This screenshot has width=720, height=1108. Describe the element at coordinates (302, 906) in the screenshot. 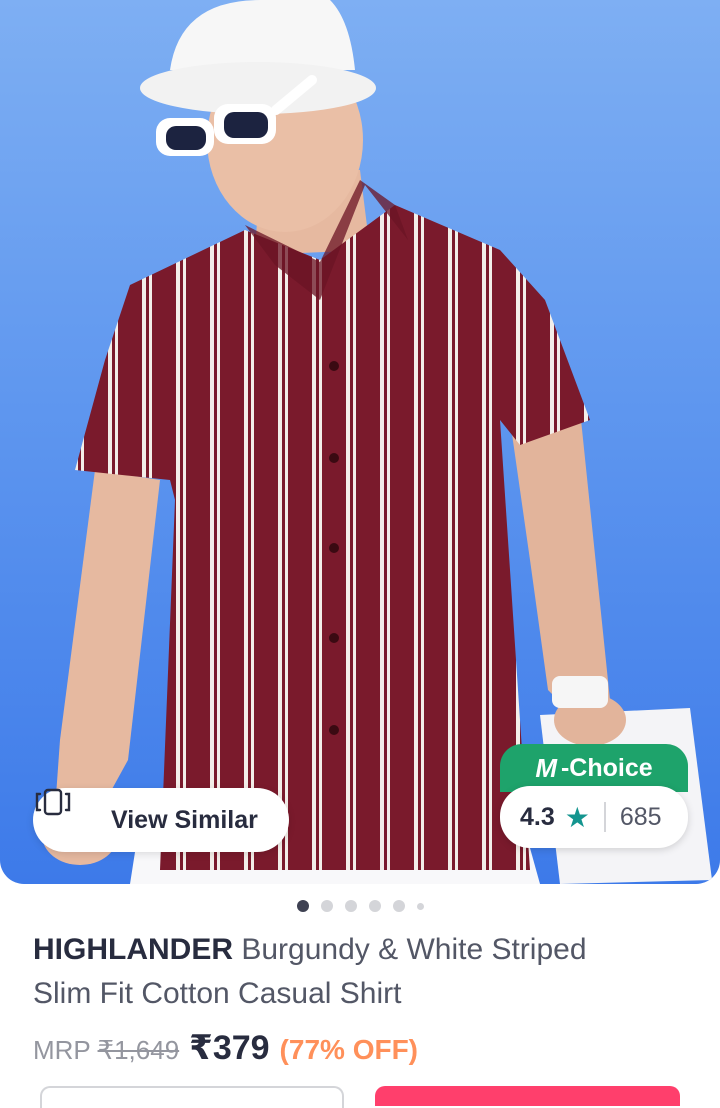

I see `carousel-dot-active` at that location.